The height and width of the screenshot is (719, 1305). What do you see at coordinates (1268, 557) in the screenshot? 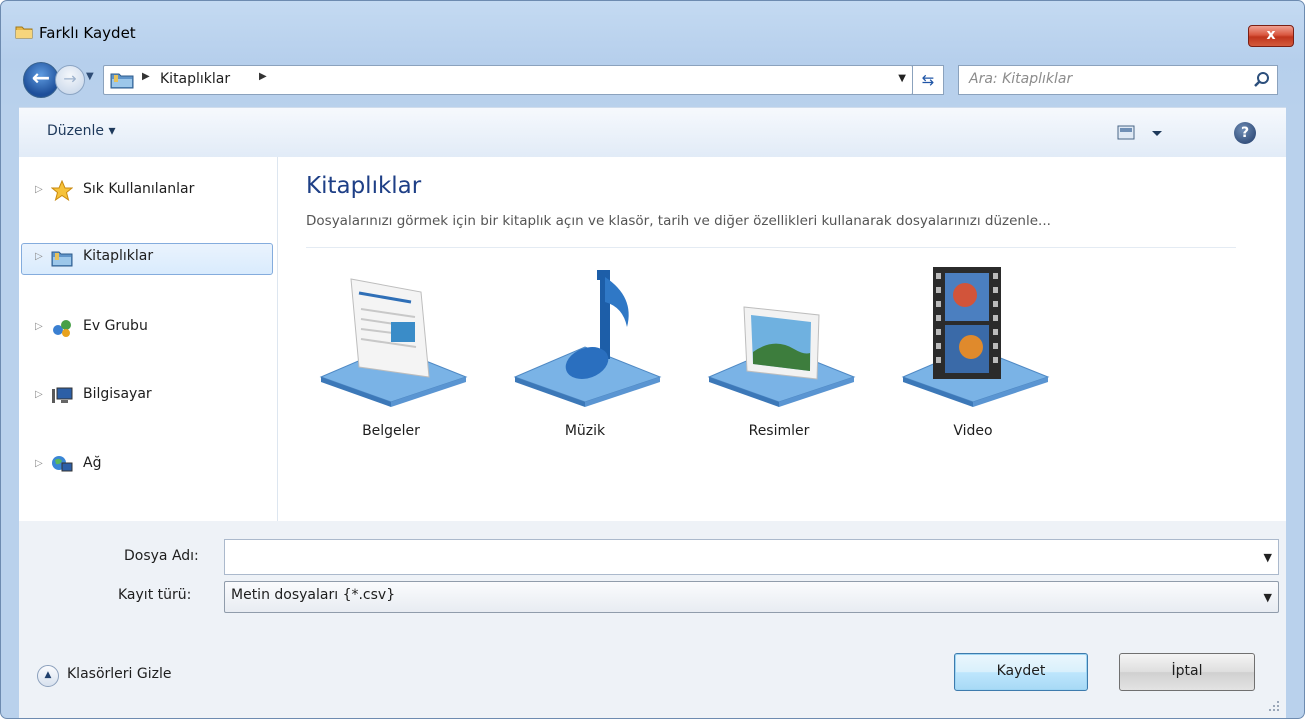
I see `filename-dropdown-icon: ▼` at bounding box center [1268, 557].